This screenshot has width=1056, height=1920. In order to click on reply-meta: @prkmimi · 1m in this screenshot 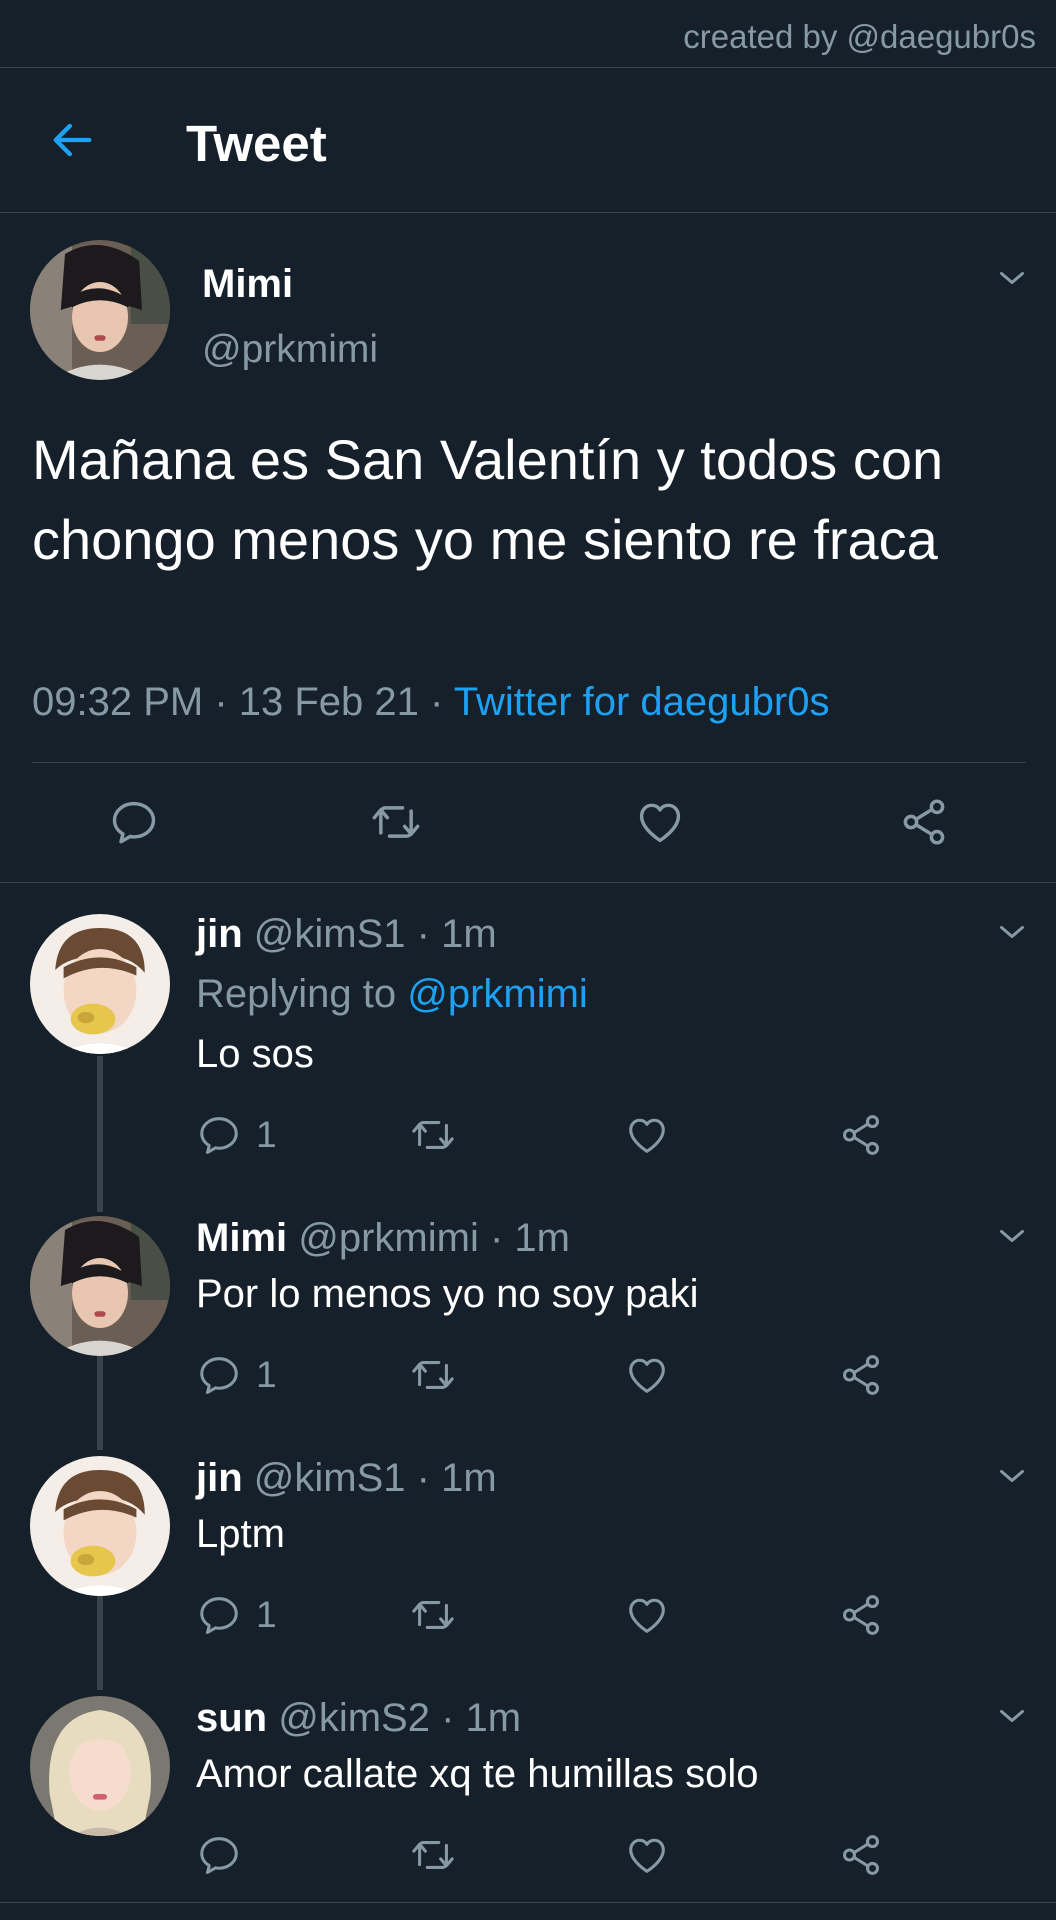, I will do `click(428, 1238)`.